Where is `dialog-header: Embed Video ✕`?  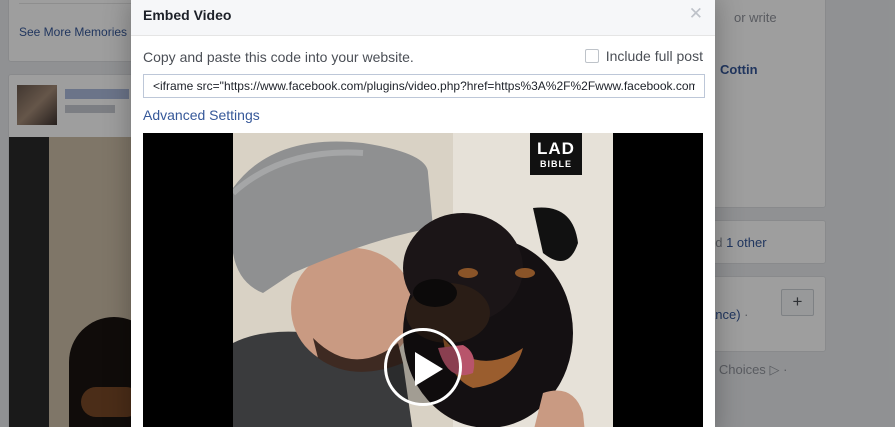 dialog-header: Embed Video ✕ is located at coordinates (423, 18).